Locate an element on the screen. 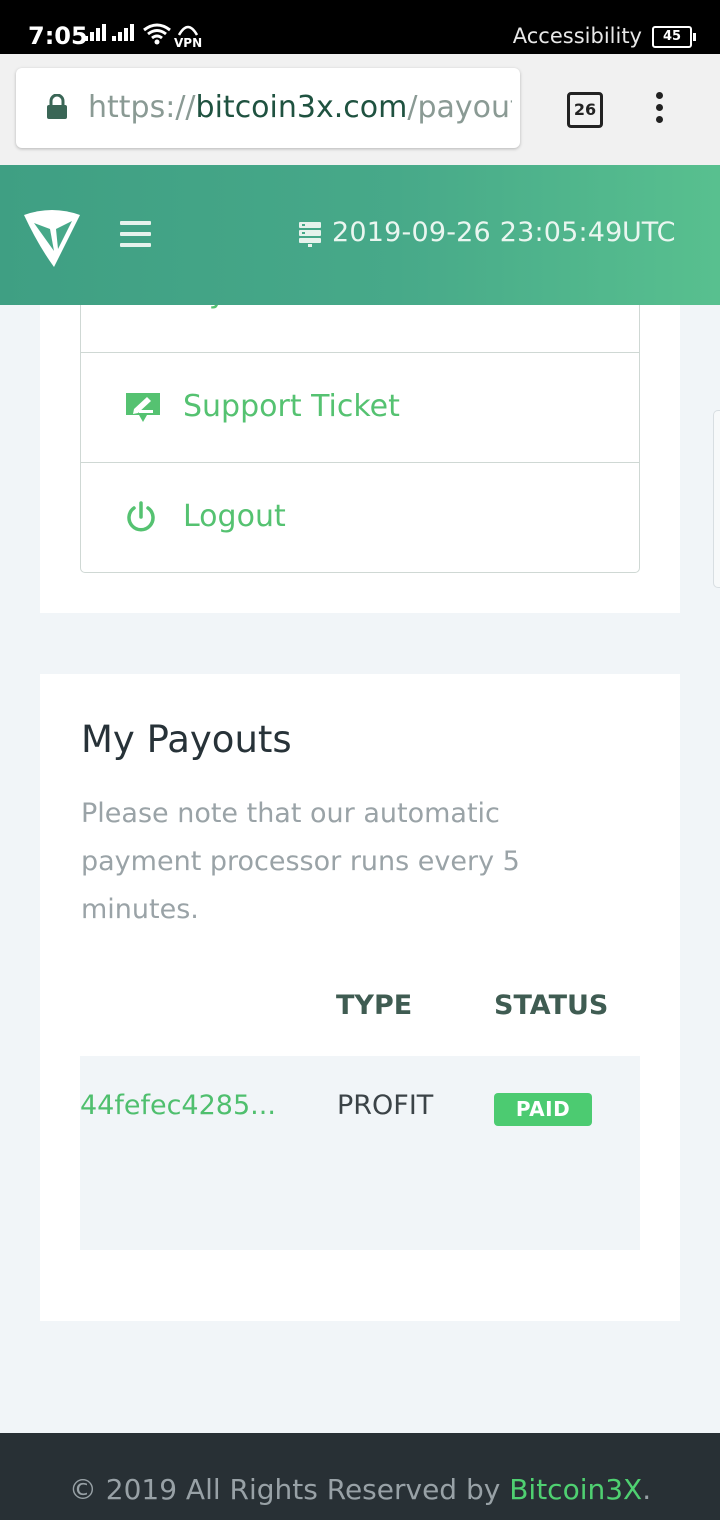  site-header: 2019-09-26 23:05:49 UTC is located at coordinates (360, 235).